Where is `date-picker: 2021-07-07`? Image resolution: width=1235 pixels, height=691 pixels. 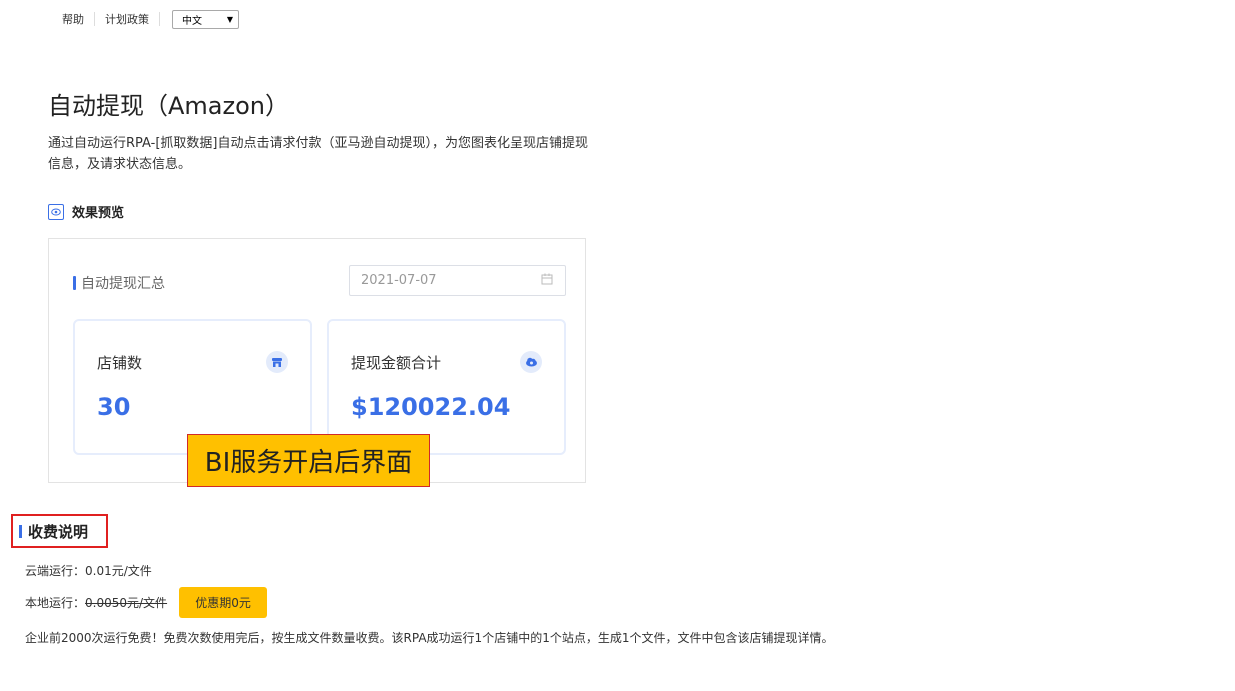
date-picker: 2021-07-07 is located at coordinates (457, 280).